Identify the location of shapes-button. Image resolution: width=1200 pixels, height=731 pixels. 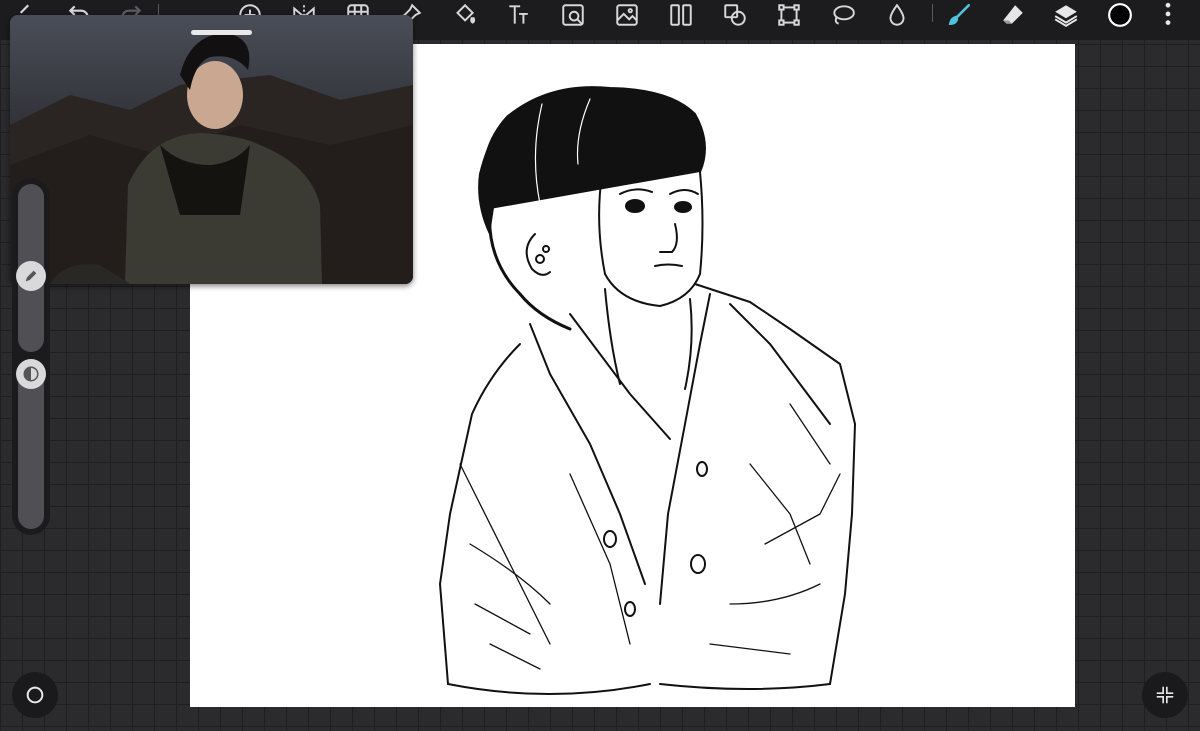
(735, 16).